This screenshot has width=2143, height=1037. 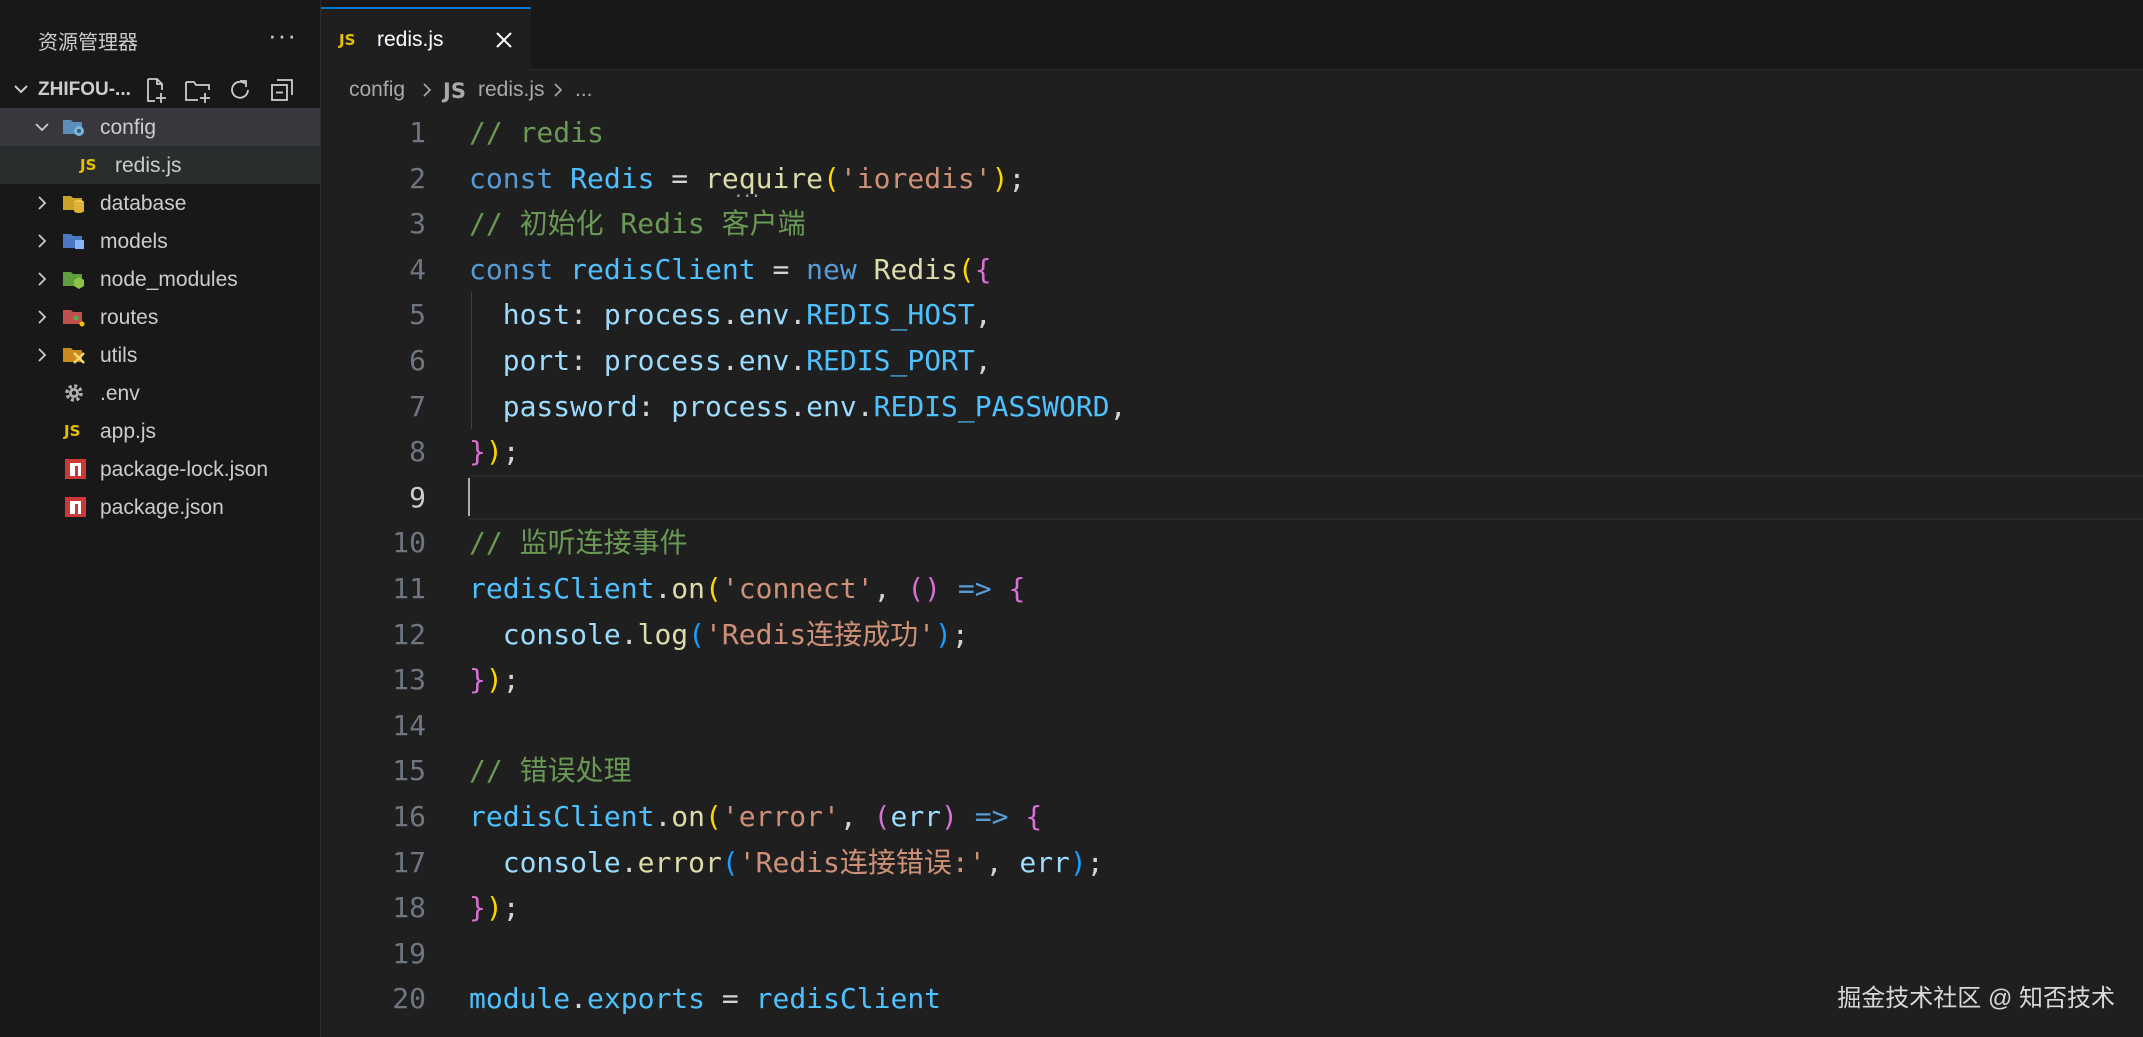 What do you see at coordinates (536, 132) in the screenshot?
I see `comment: // redis` at bounding box center [536, 132].